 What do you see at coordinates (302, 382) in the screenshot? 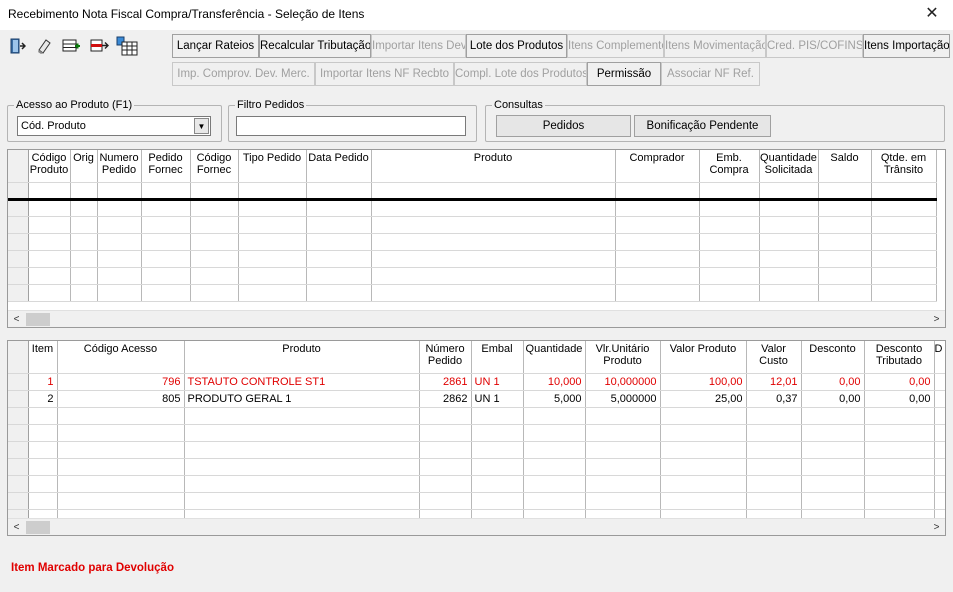
I see `produto-name: TSTAUTO CONTROLE ST1` at bounding box center [302, 382].